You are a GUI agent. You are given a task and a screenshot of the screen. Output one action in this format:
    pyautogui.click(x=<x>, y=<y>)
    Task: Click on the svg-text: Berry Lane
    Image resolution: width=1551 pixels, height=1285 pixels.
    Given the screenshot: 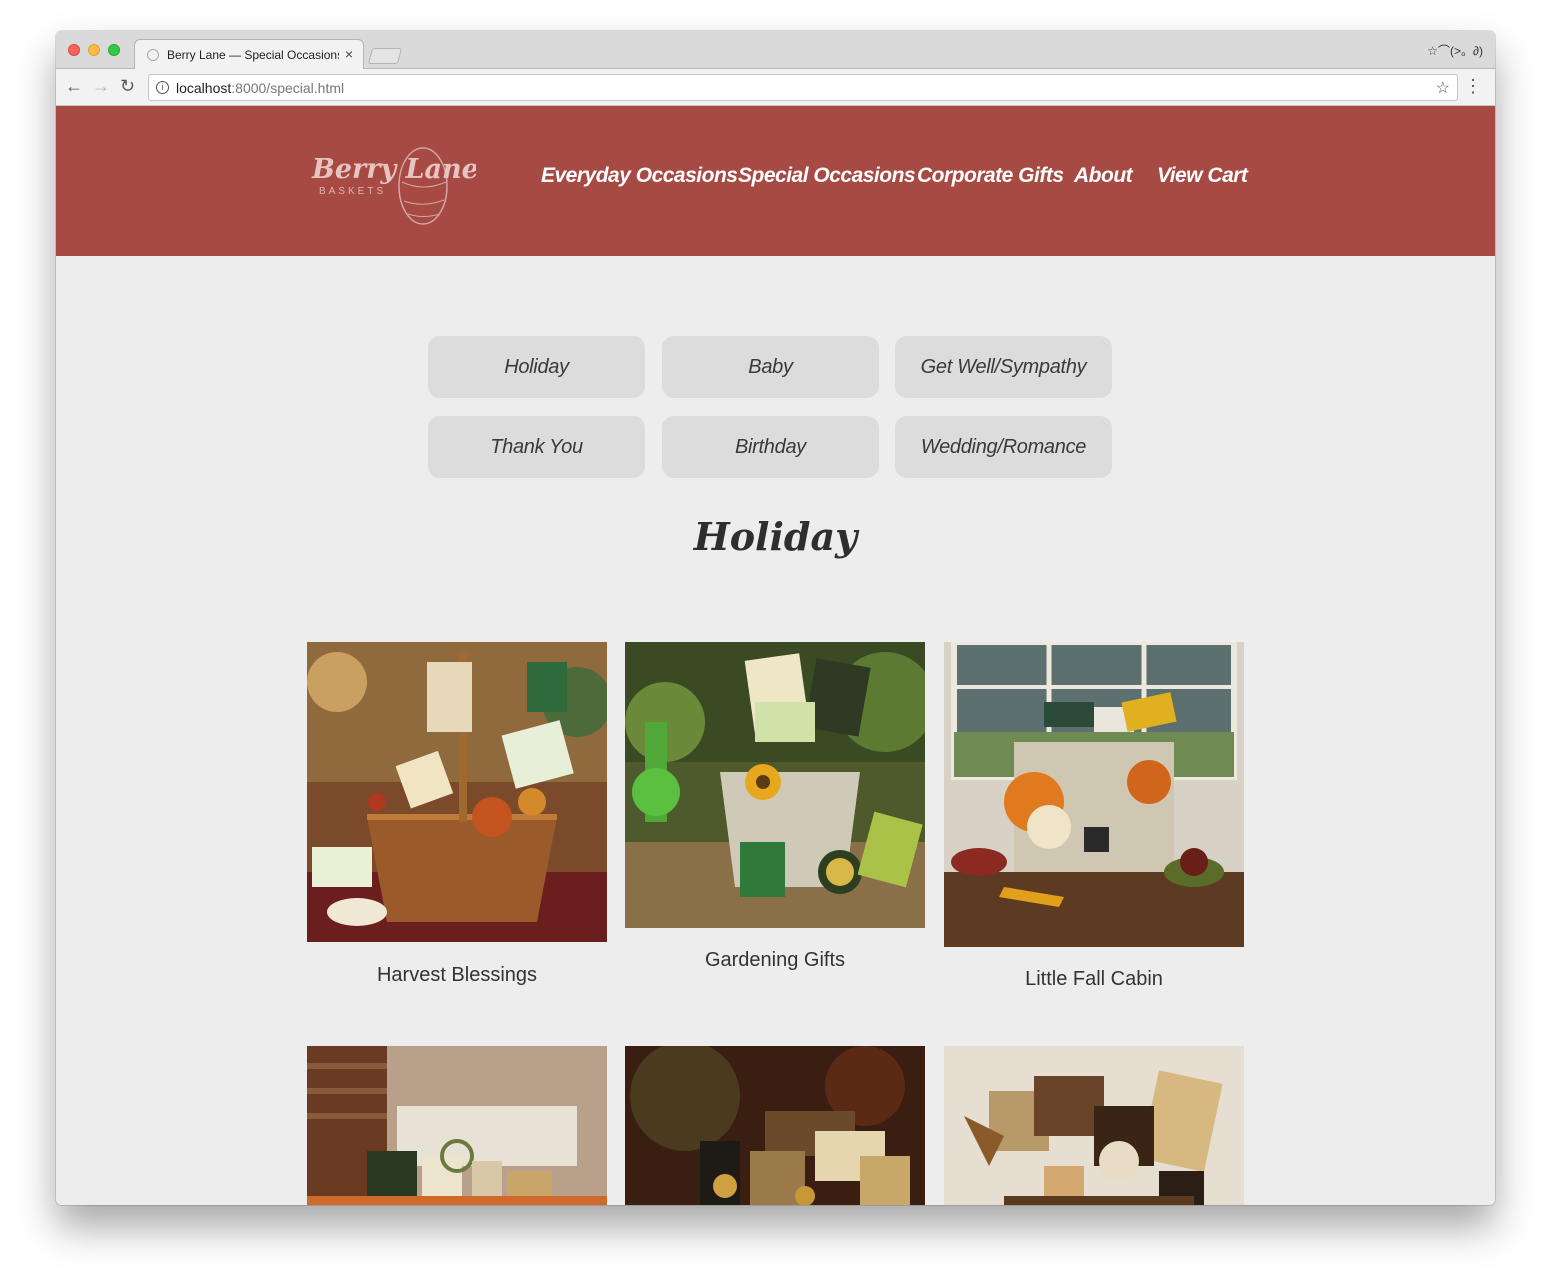 What is the action you would take?
    pyautogui.click(x=393, y=169)
    